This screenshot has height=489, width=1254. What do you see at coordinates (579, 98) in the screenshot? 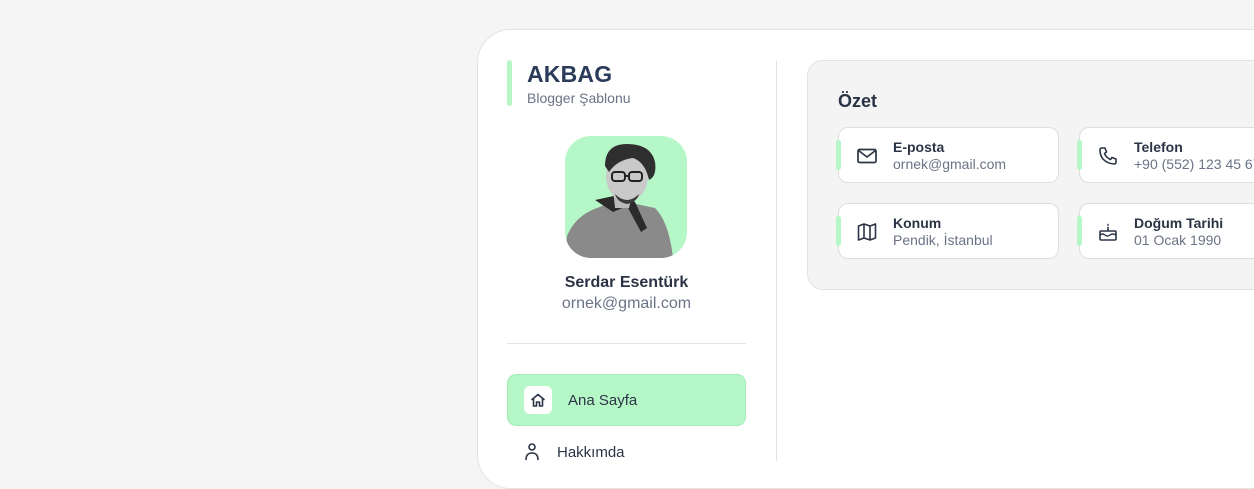
I see `brand-subtitle: Blogger Şablonu` at bounding box center [579, 98].